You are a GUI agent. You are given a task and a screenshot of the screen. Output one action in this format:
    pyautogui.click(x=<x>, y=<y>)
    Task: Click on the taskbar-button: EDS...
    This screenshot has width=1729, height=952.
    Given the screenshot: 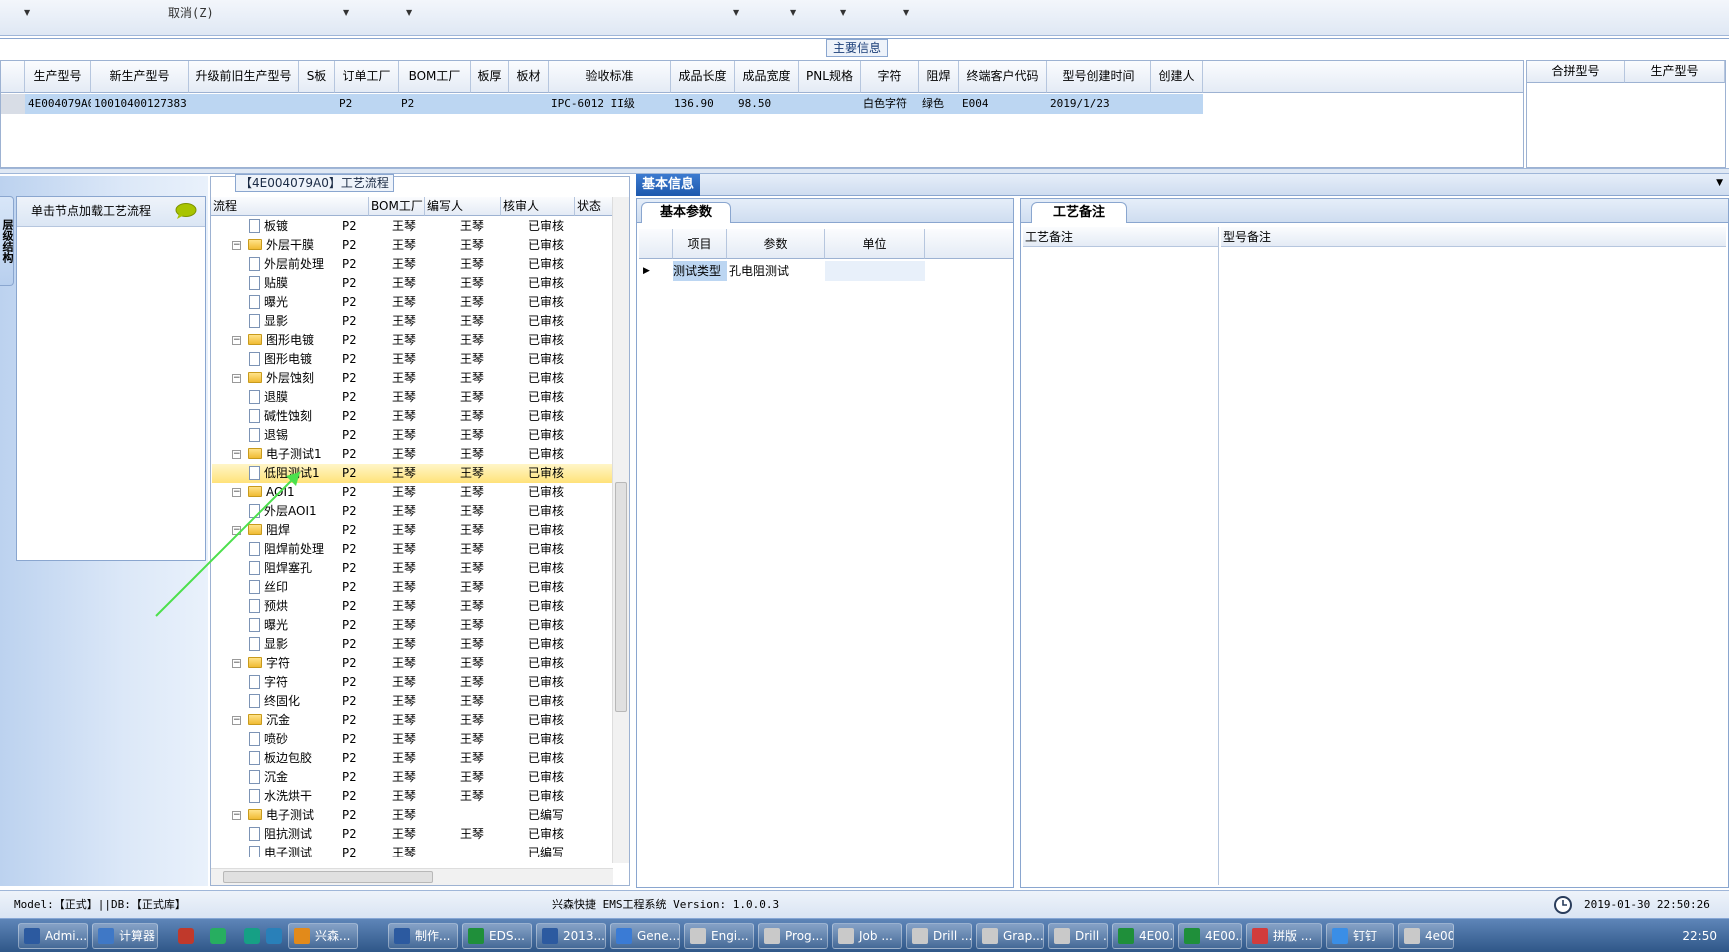 What is the action you would take?
    pyautogui.click(x=497, y=936)
    